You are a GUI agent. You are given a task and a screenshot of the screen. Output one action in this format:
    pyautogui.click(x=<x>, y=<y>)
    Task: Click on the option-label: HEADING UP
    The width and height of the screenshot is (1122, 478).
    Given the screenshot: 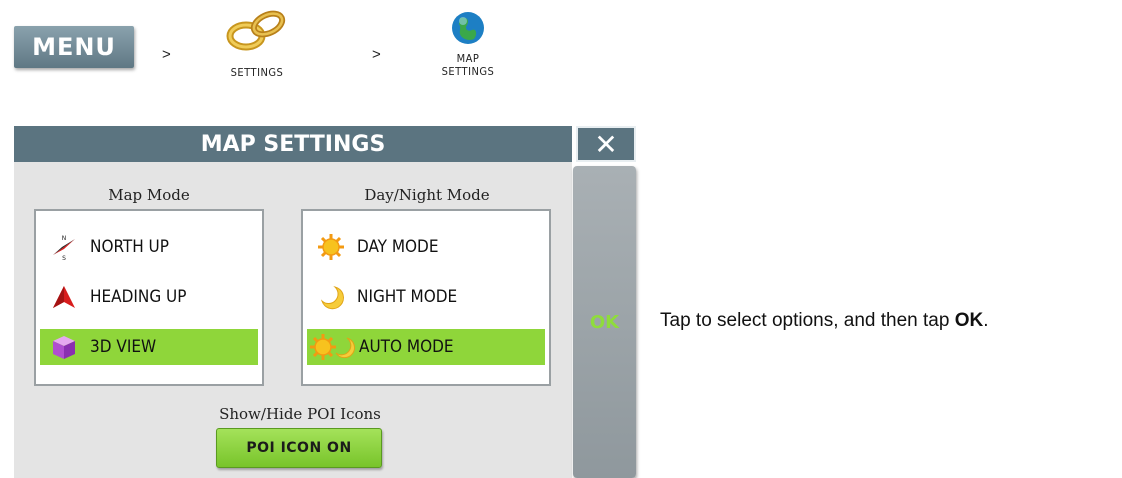 What is the action you would take?
    pyautogui.click(x=138, y=297)
    